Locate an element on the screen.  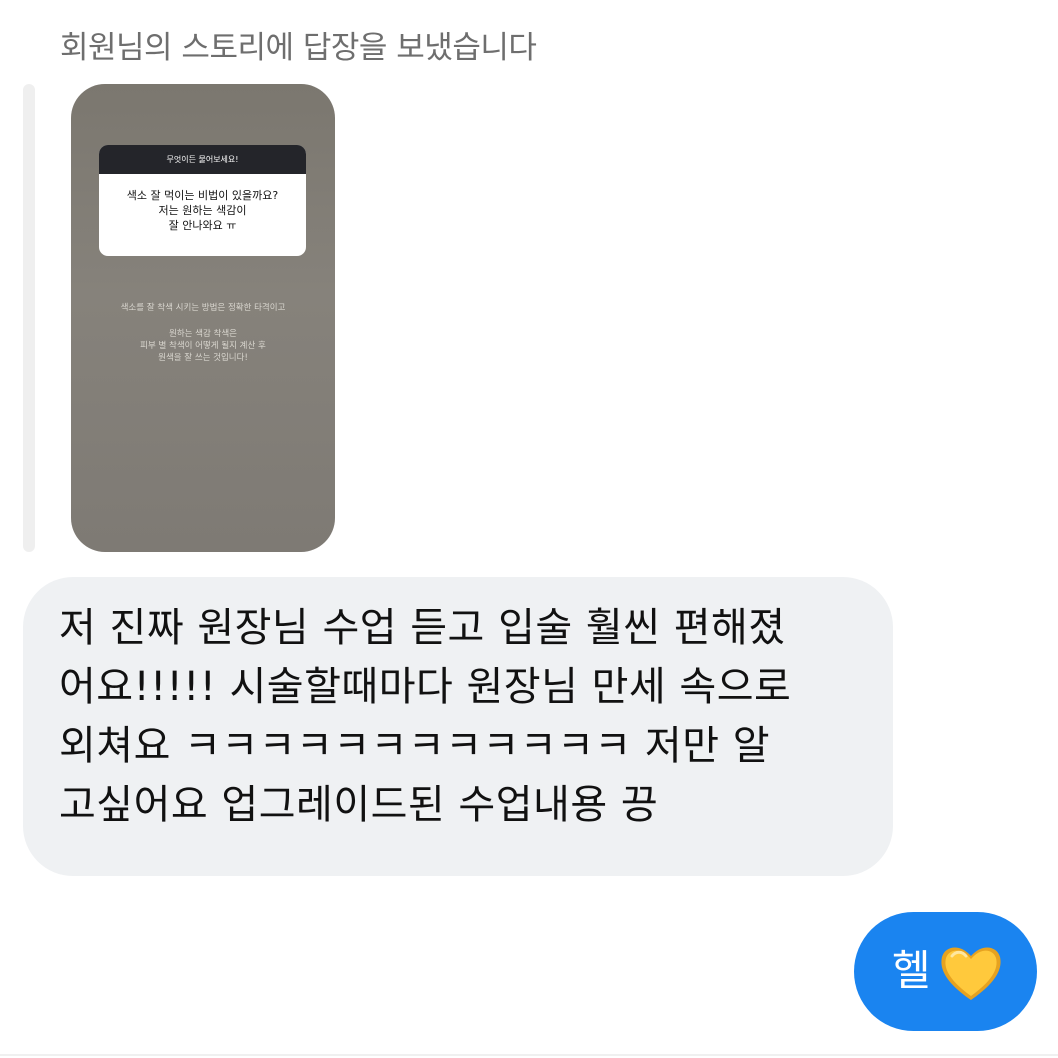
divider is located at coordinates (529, 1055).